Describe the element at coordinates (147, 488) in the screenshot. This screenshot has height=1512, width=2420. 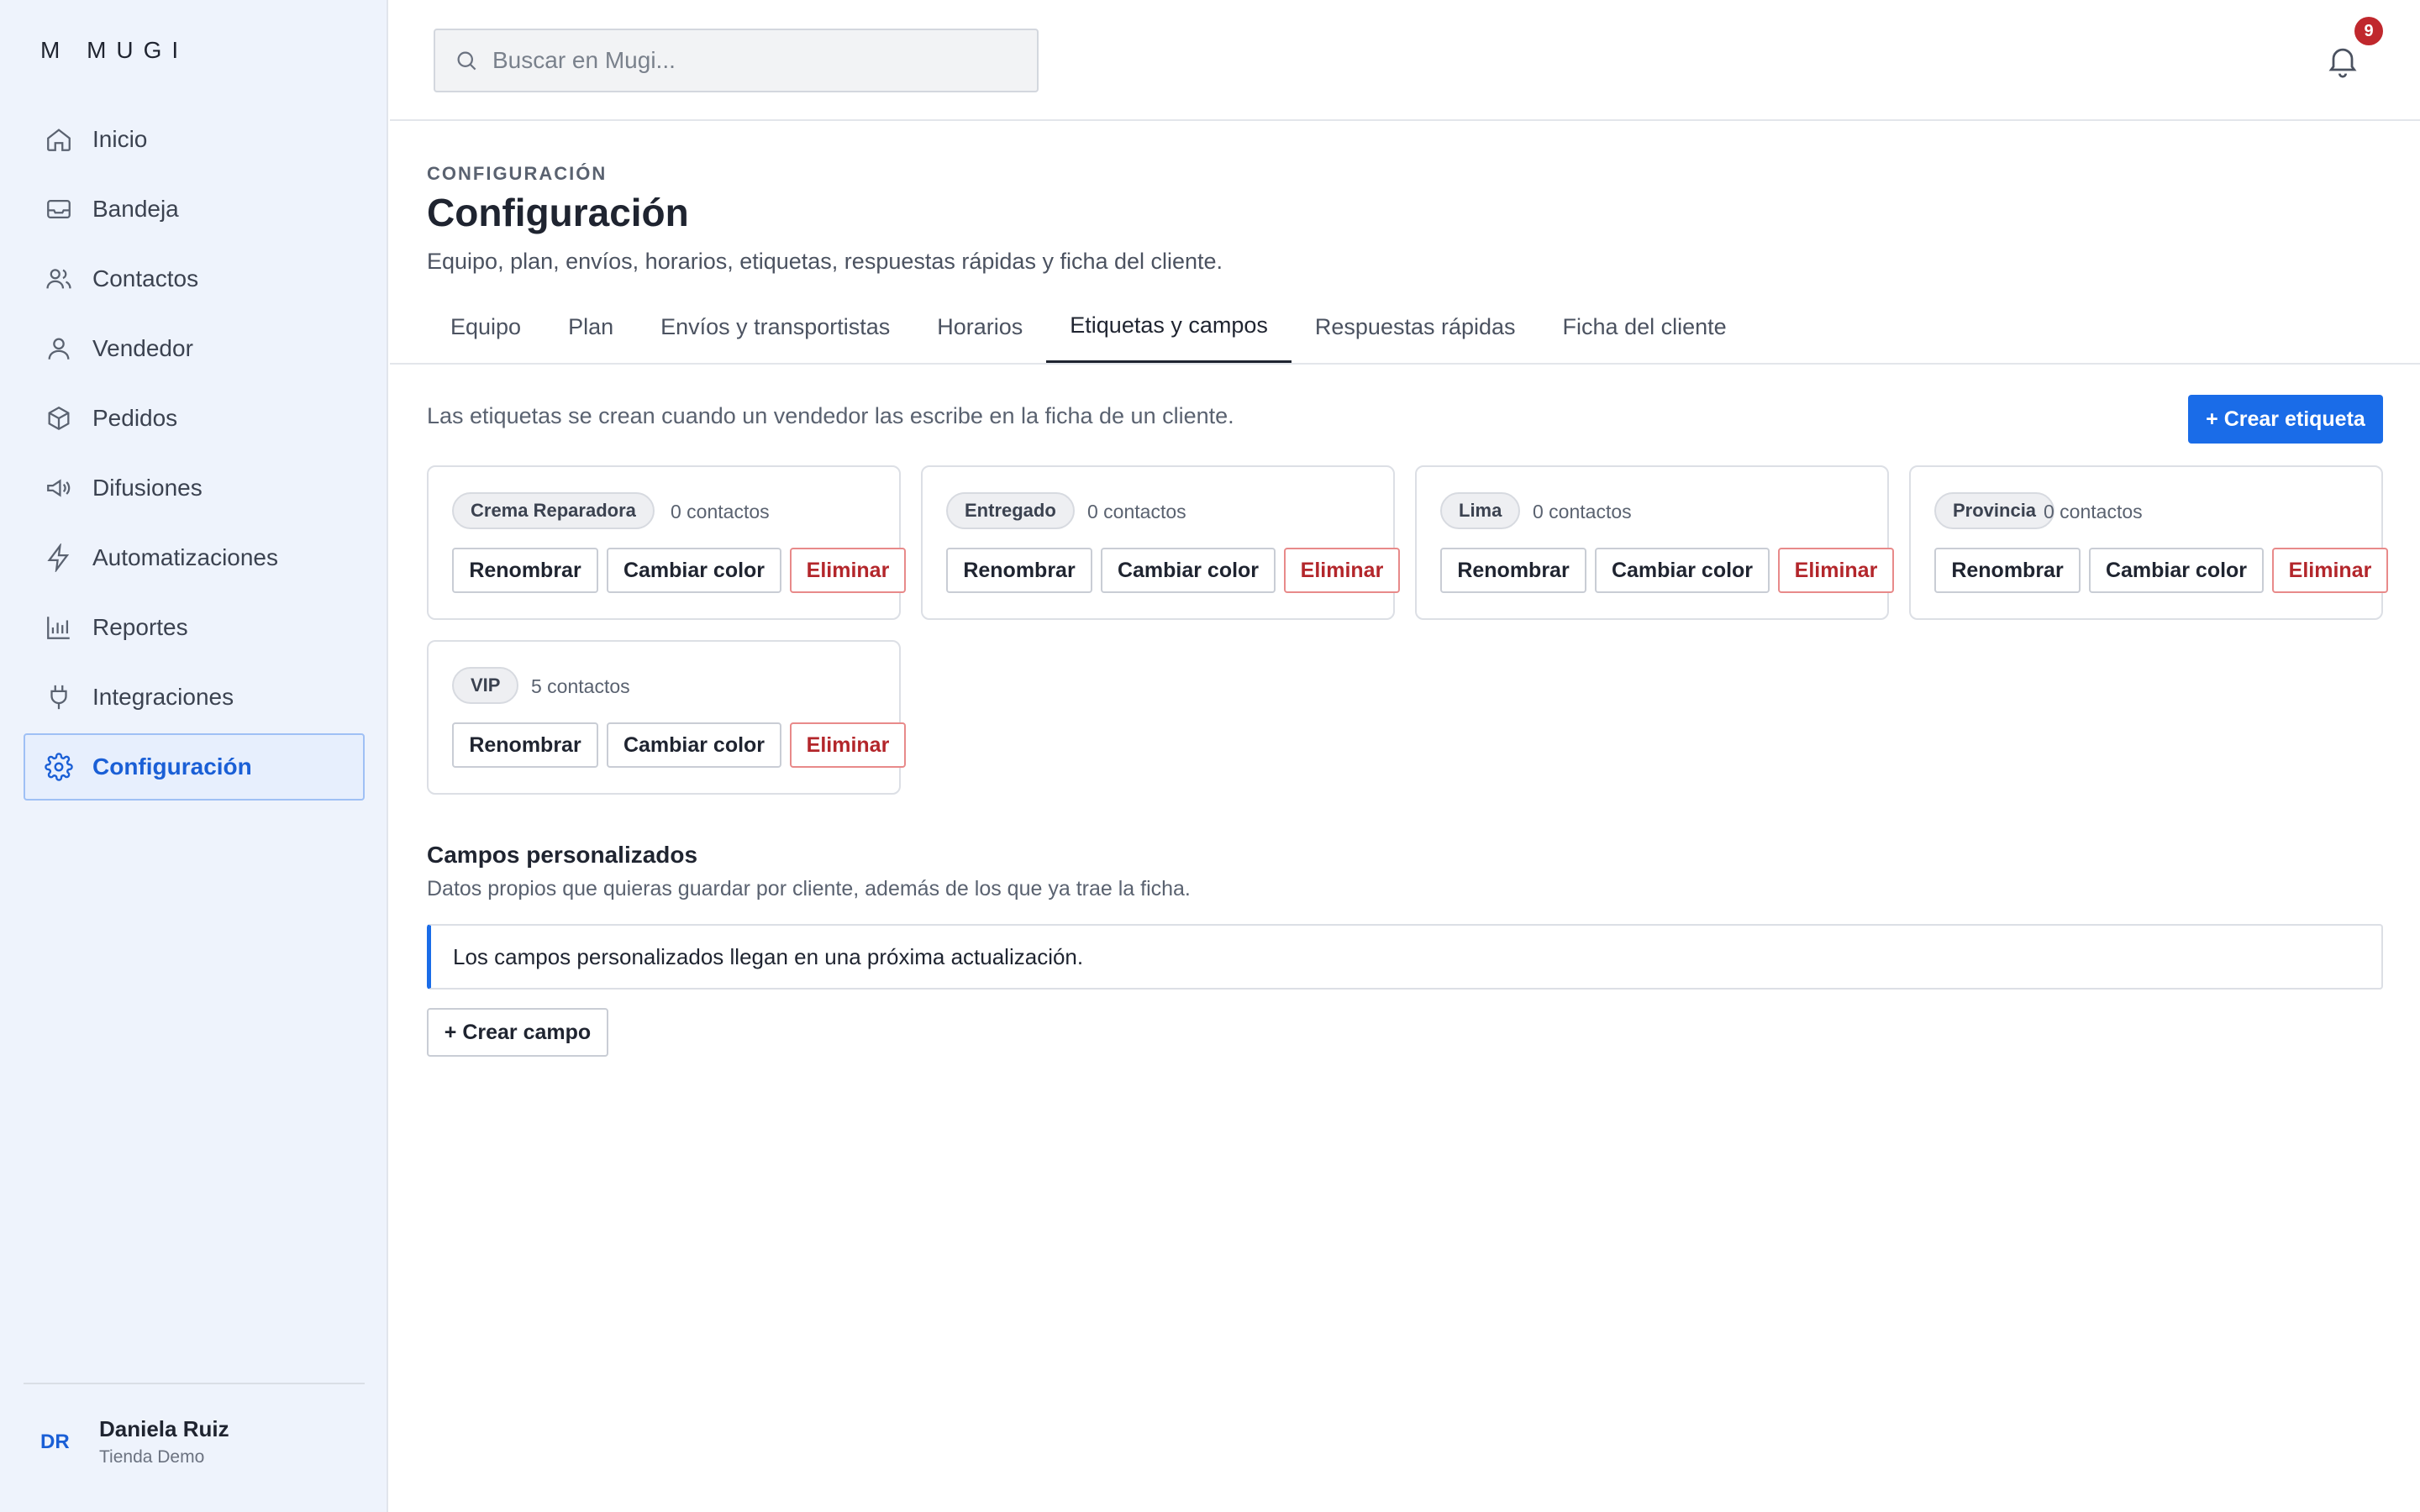
I see `sidebar-item-label: Difusiones` at that location.